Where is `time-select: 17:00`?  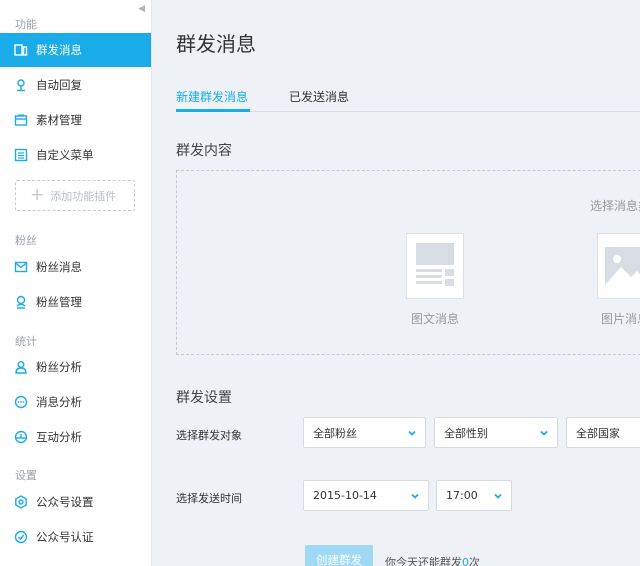 time-select: 17:00 is located at coordinates (474, 495).